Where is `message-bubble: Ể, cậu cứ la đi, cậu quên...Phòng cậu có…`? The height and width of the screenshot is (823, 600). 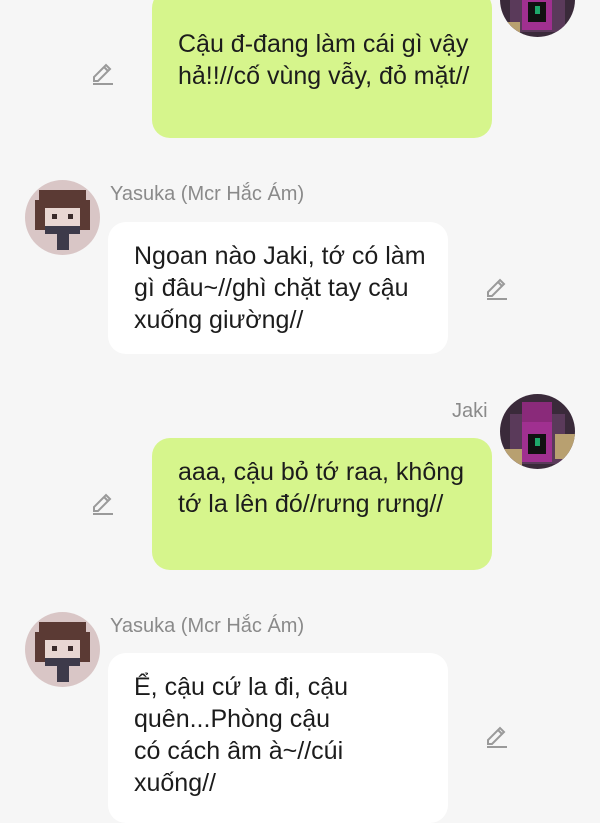 message-bubble: Ể, cậu cứ la đi, cậu quên...Phòng cậu có… is located at coordinates (278, 738).